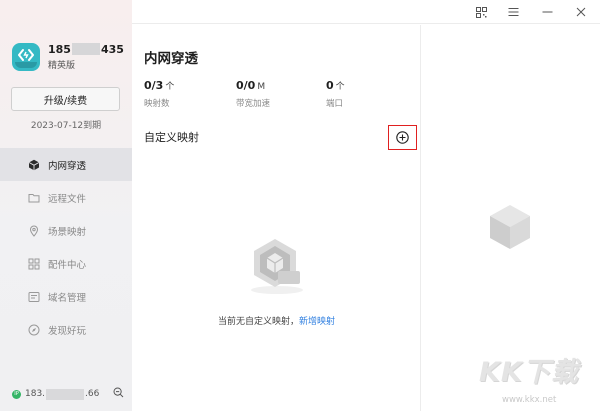 The width and height of the screenshot is (600, 411). I want to click on sidebar-item-label: 域名管理, so click(67, 298).